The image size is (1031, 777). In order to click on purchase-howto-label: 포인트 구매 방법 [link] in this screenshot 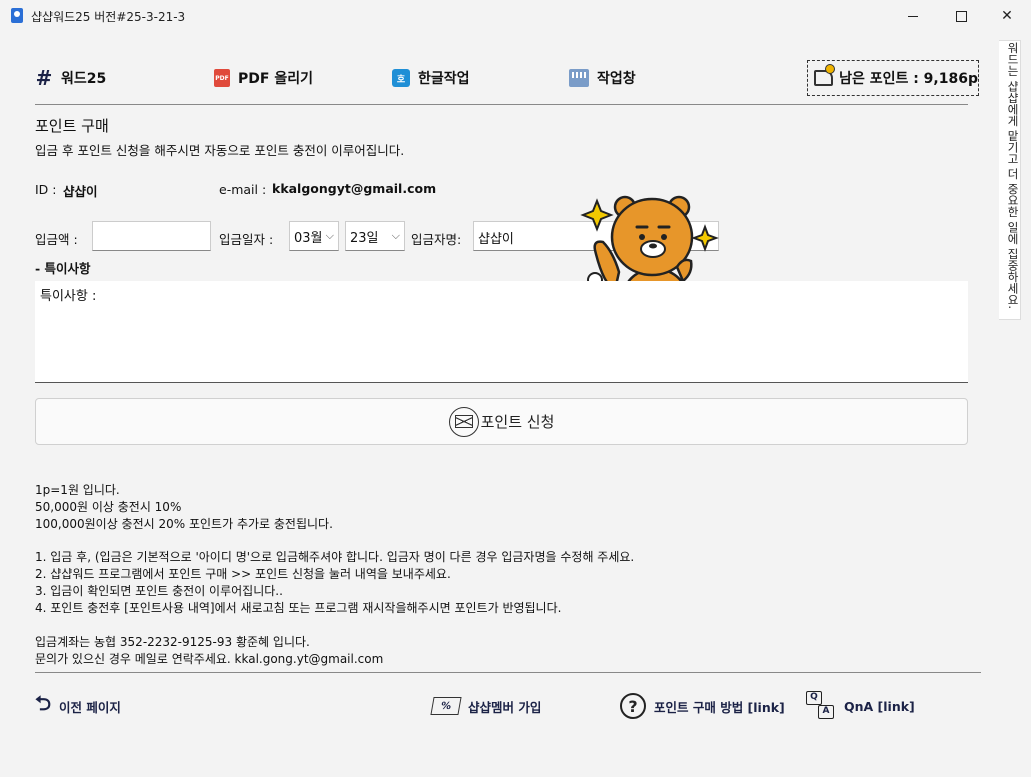, I will do `click(719, 707)`.